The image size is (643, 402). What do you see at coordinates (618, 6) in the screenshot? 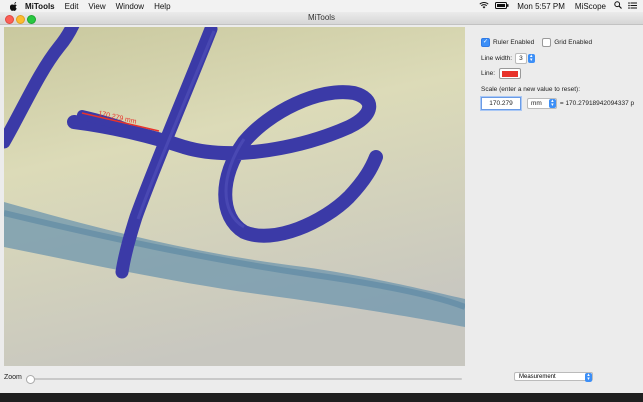
I see `search-icon` at bounding box center [618, 6].